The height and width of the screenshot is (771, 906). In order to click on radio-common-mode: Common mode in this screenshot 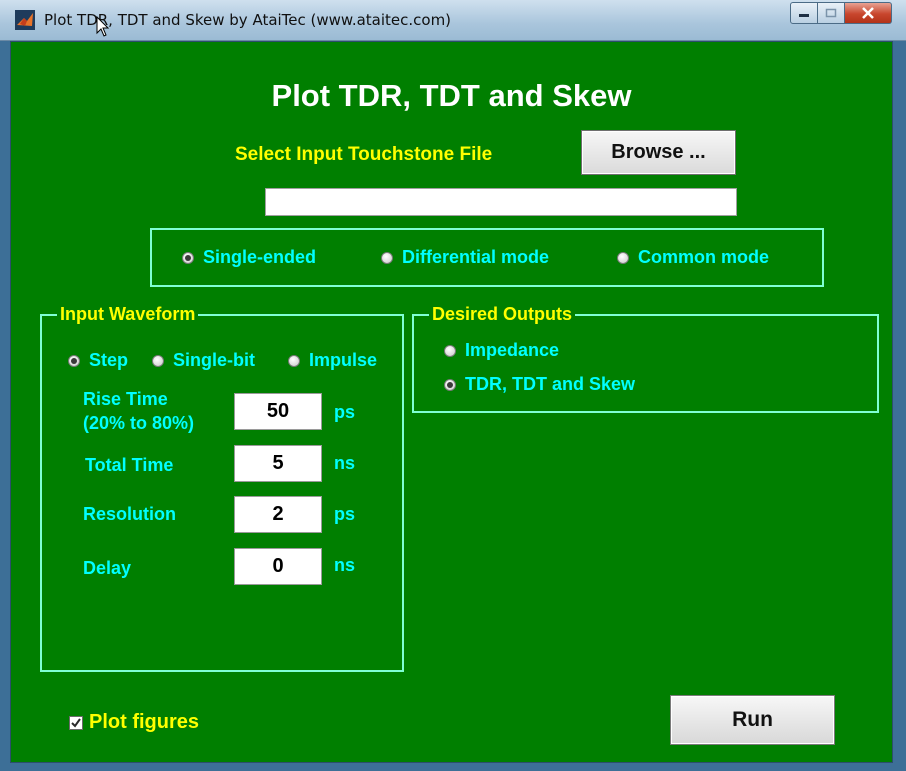, I will do `click(693, 257)`.